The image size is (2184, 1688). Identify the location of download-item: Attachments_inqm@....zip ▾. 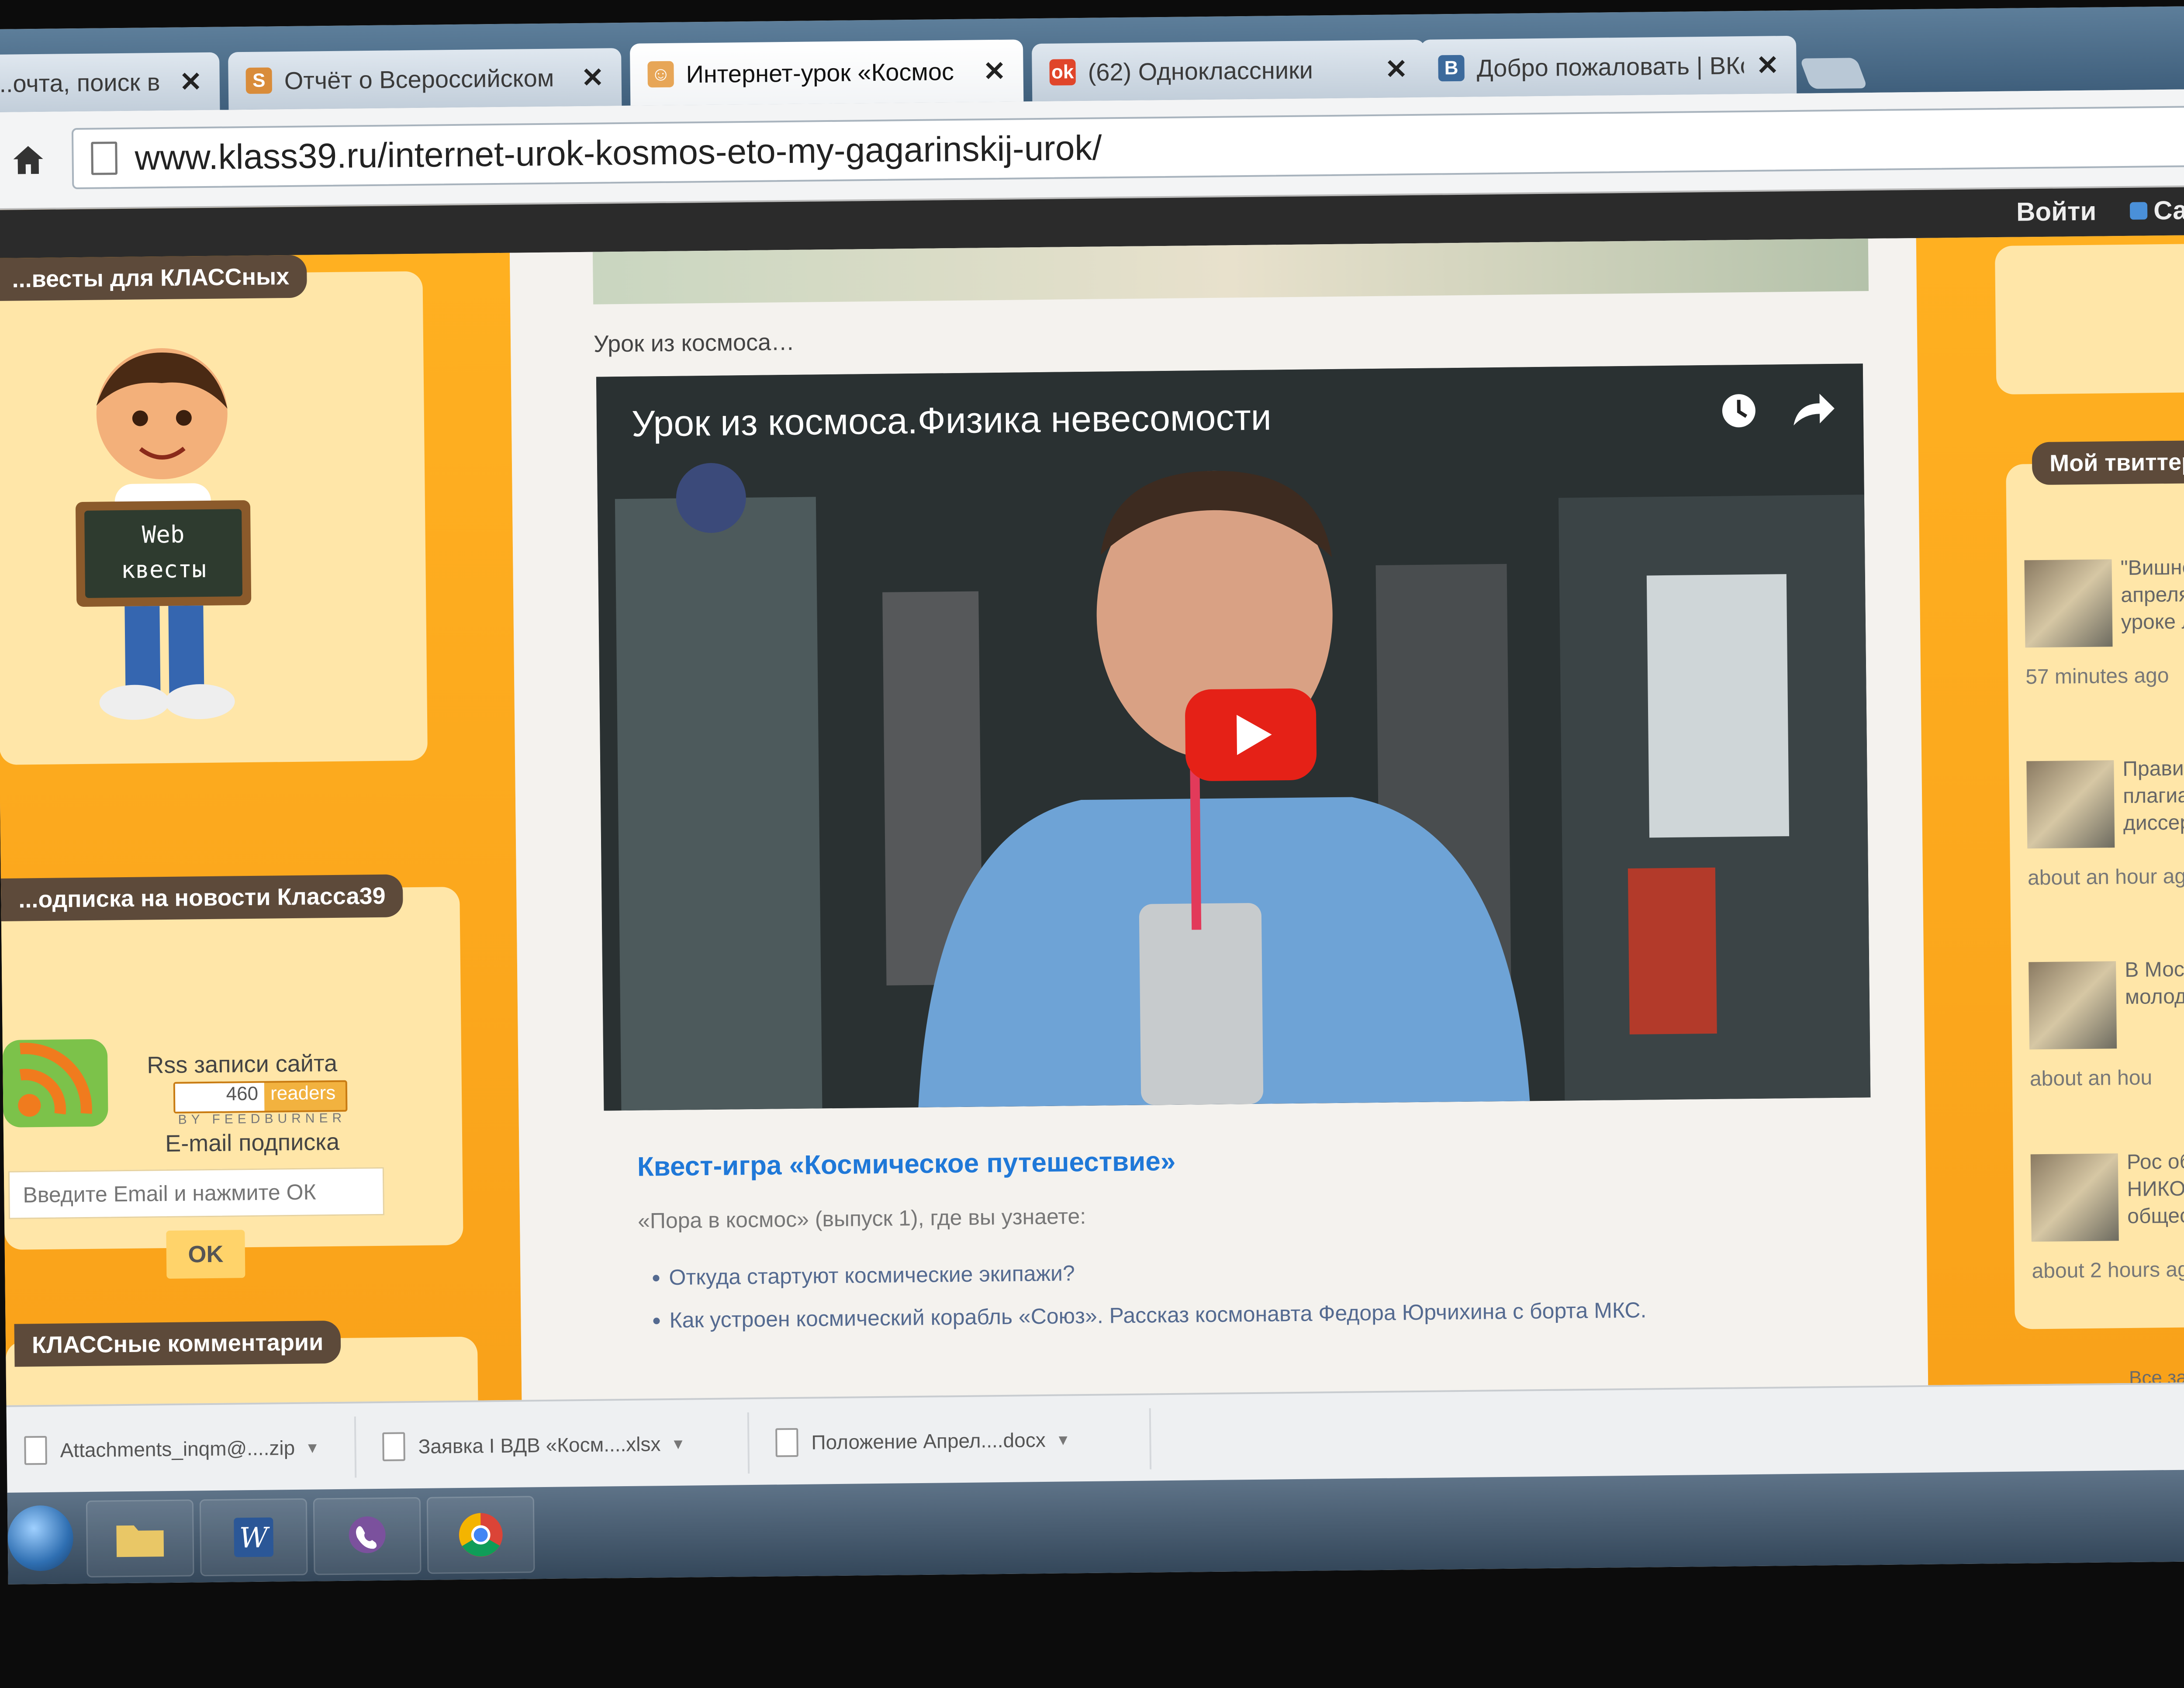
(181, 1448).